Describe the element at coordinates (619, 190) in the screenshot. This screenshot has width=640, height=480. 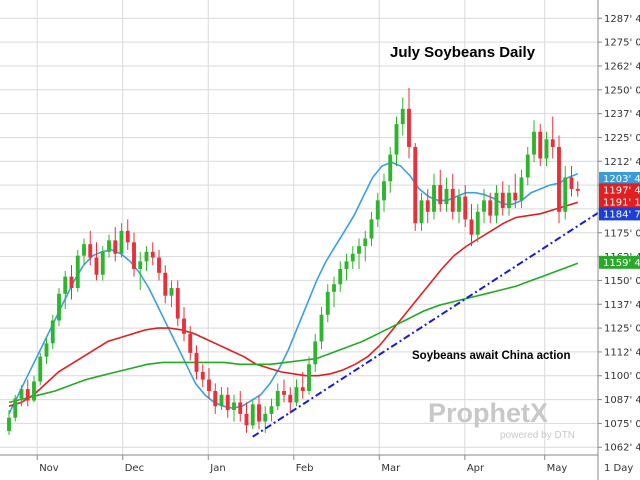
I see `price-tag: 1197' 4` at that location.